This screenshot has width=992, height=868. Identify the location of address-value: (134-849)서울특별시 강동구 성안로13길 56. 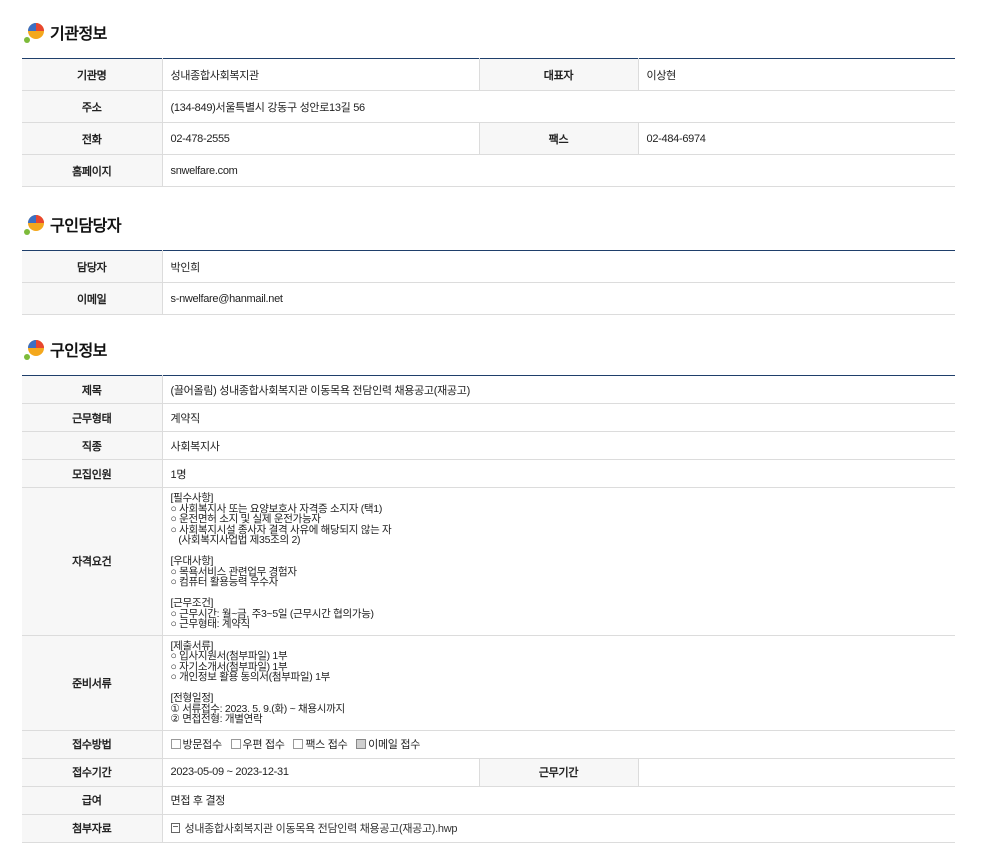
(558, 106).